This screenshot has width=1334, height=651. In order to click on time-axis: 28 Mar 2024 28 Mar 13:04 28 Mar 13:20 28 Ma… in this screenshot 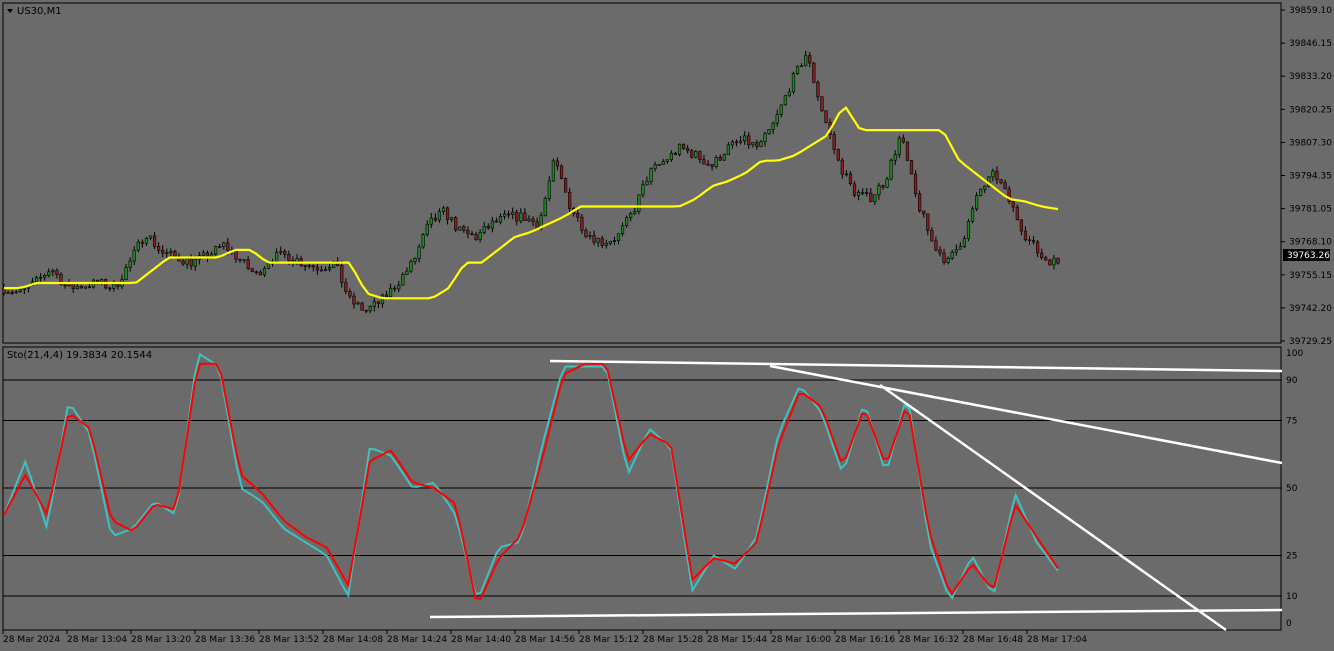, I will do `click(544, 637)`.